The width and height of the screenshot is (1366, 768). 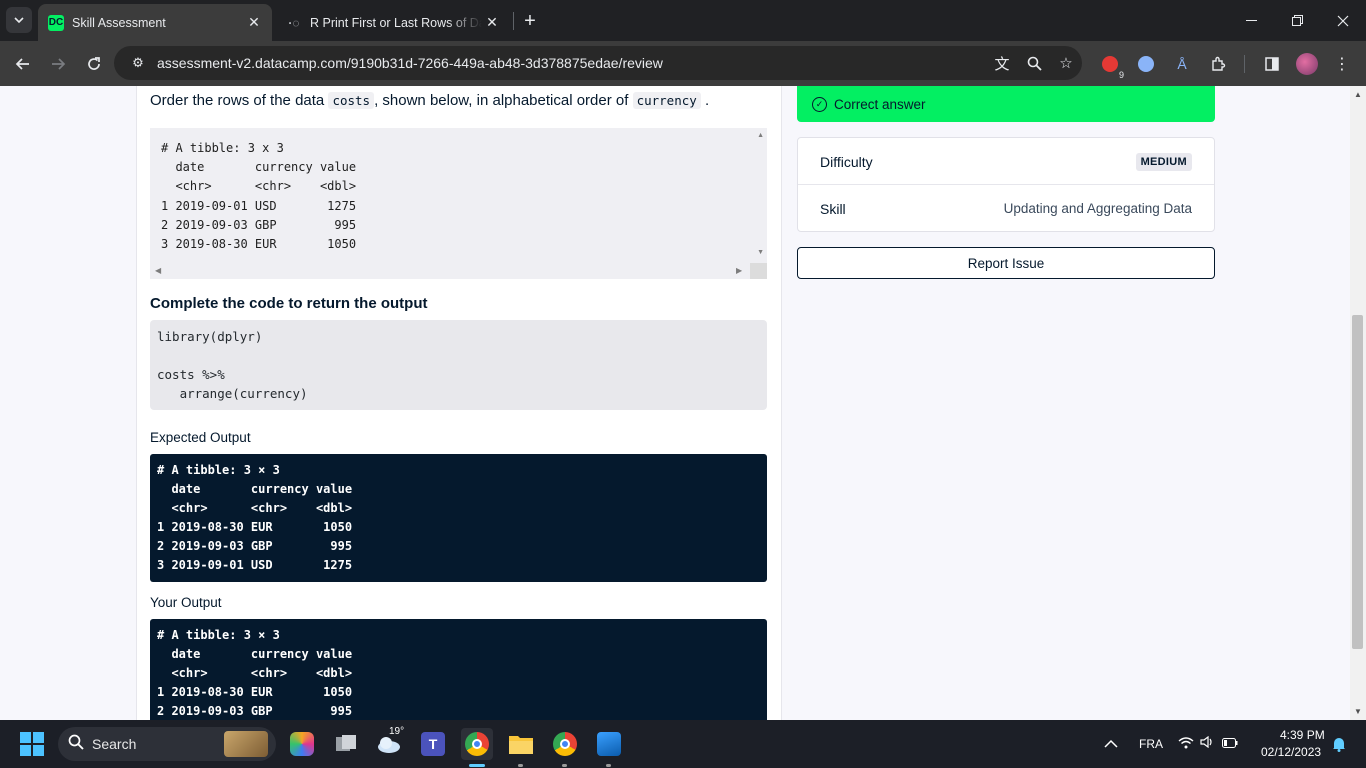 I want to click on scroll-corner, so click(x=758, y=271).